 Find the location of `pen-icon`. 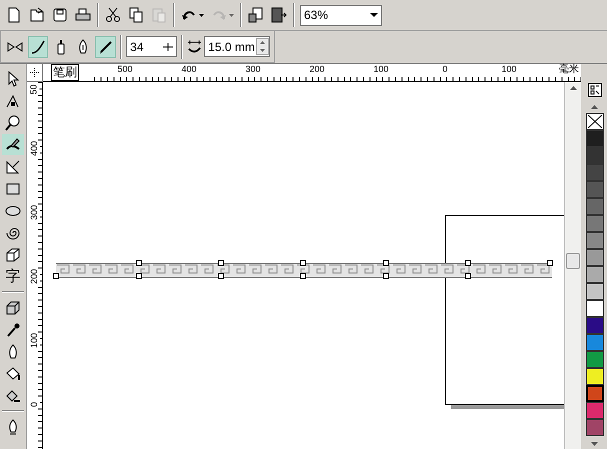

pen-icon is located at coordinates (106, 46).